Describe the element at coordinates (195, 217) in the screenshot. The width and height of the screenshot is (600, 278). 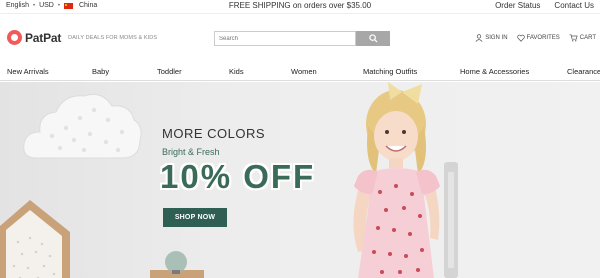
I see `shop-now-button: SHOP NOW` at that location.